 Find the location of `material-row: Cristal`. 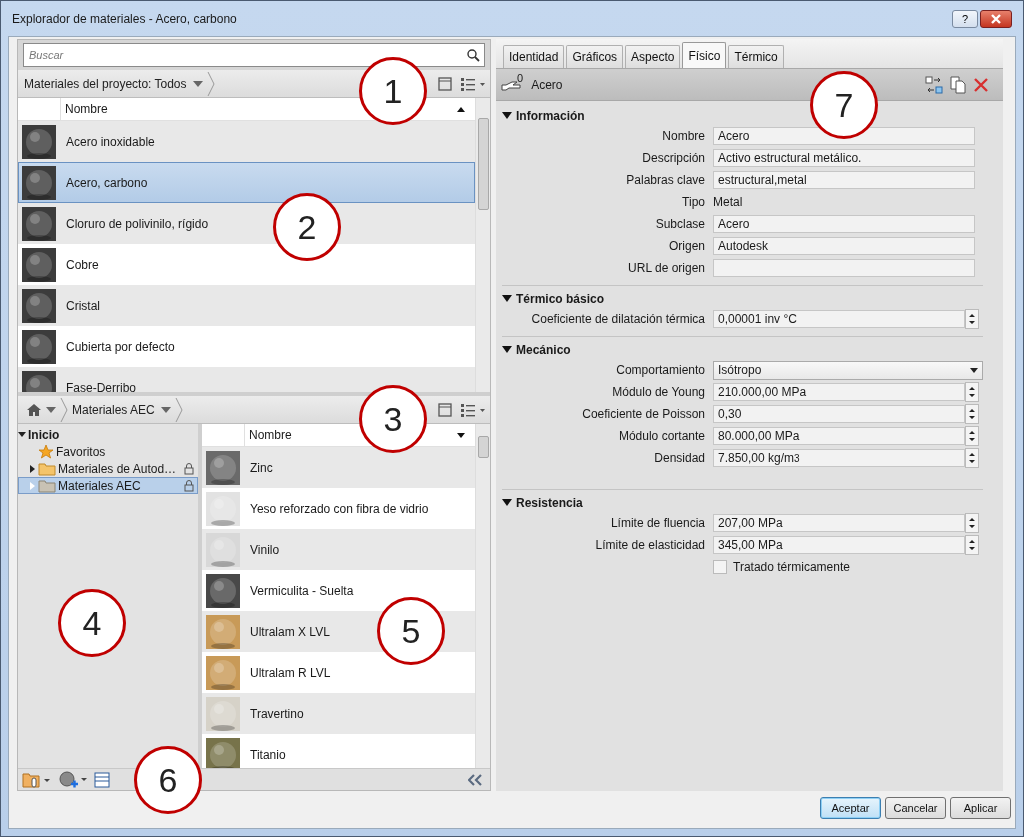

material-row: Cristal is located at coordinates (246, 305).